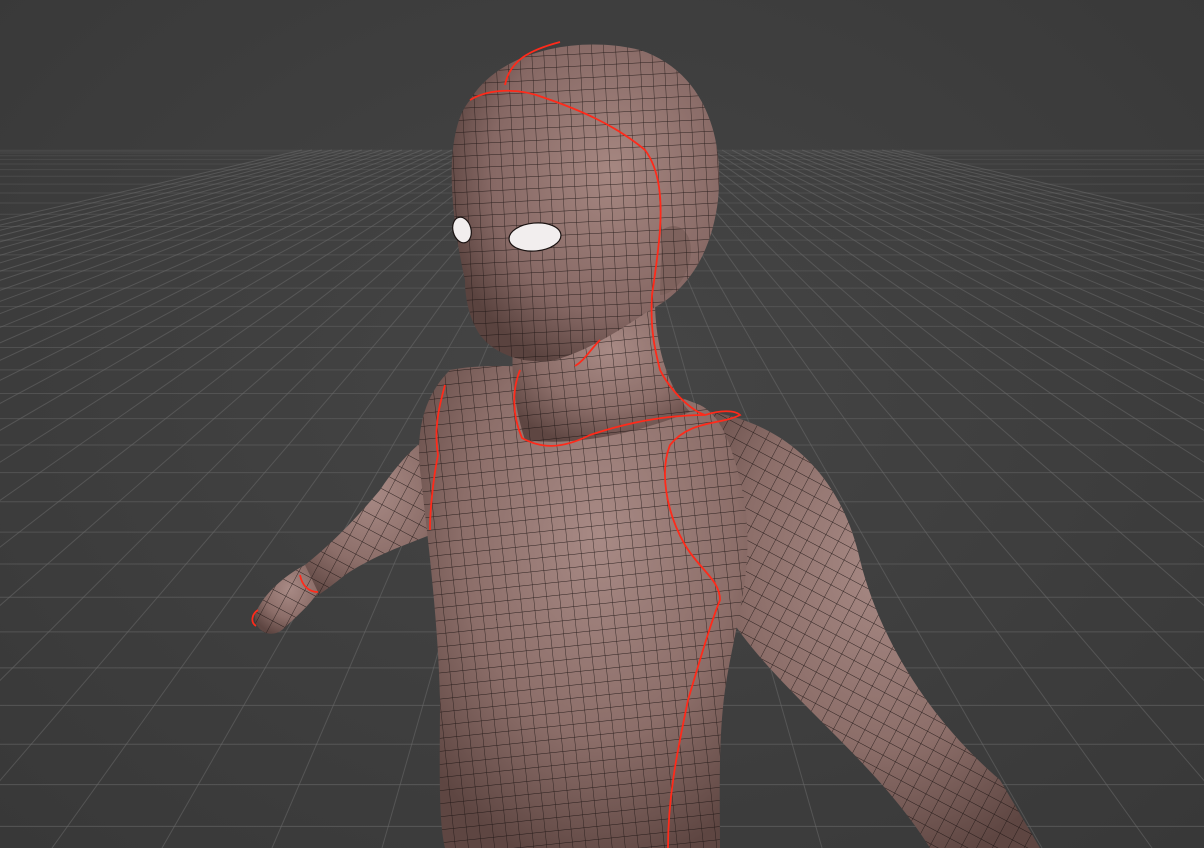 The height and width of the screenshot is (848, 1204). Describe the element at coordinates (675, 260) in the screenshot. I see `right-ear` at that location.